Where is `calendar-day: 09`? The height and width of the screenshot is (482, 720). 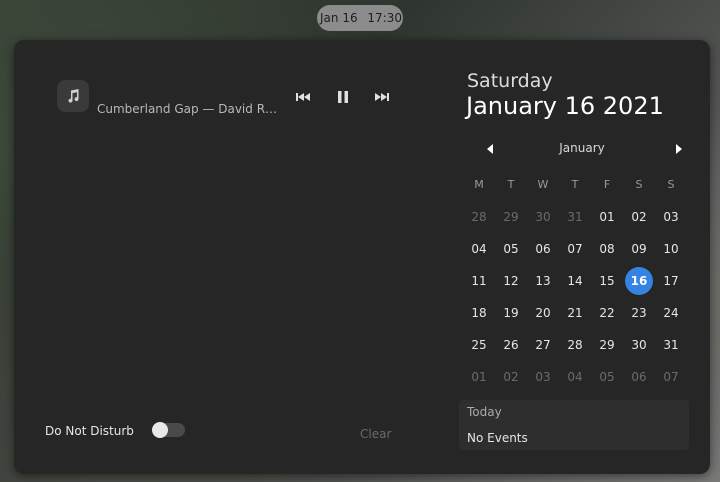
calendar-day: 09 is located at coordinates (639, 249).